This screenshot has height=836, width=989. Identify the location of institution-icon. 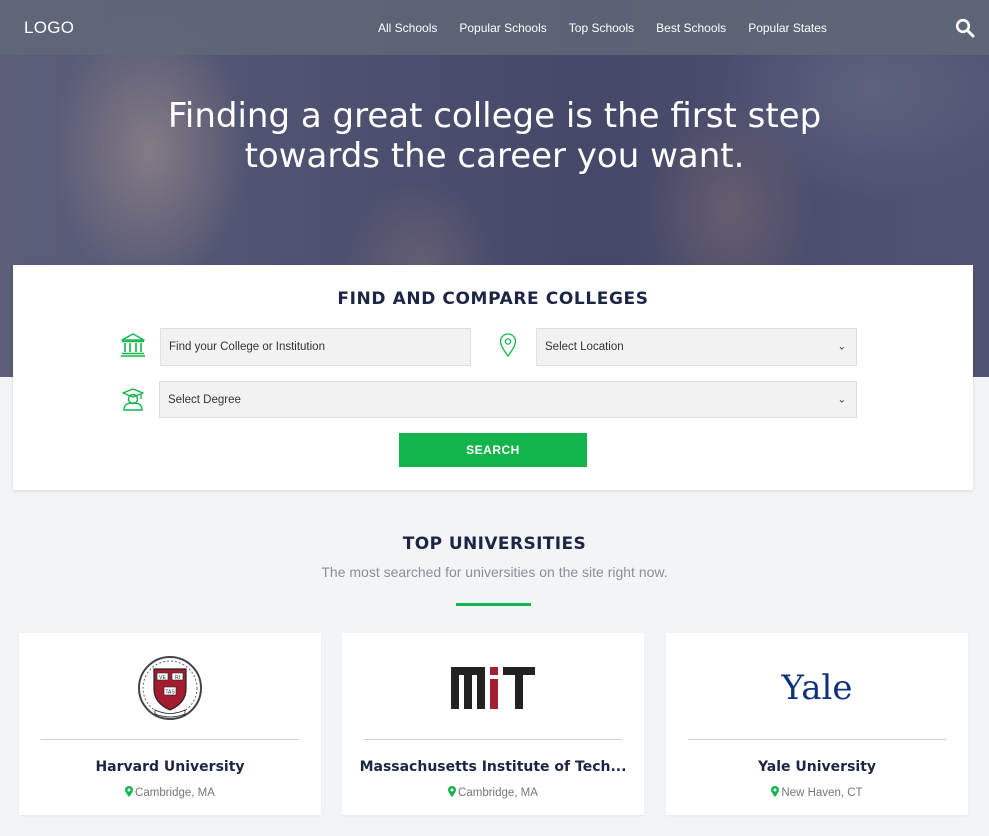
(133, 345).